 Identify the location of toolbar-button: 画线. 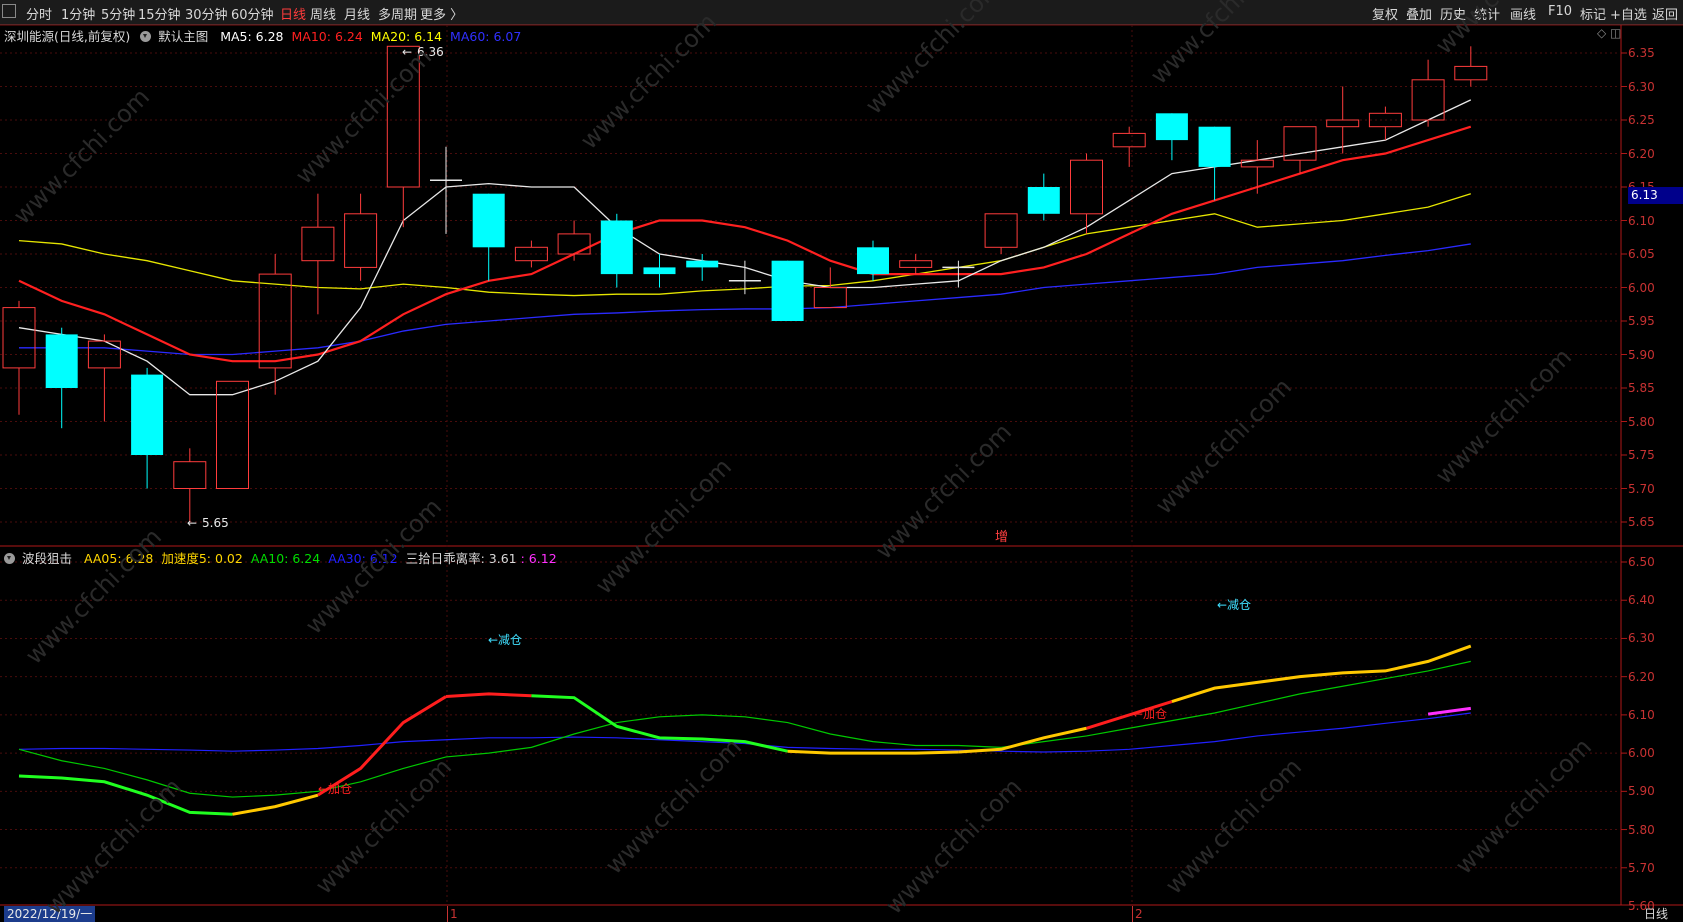
(1523, 13).